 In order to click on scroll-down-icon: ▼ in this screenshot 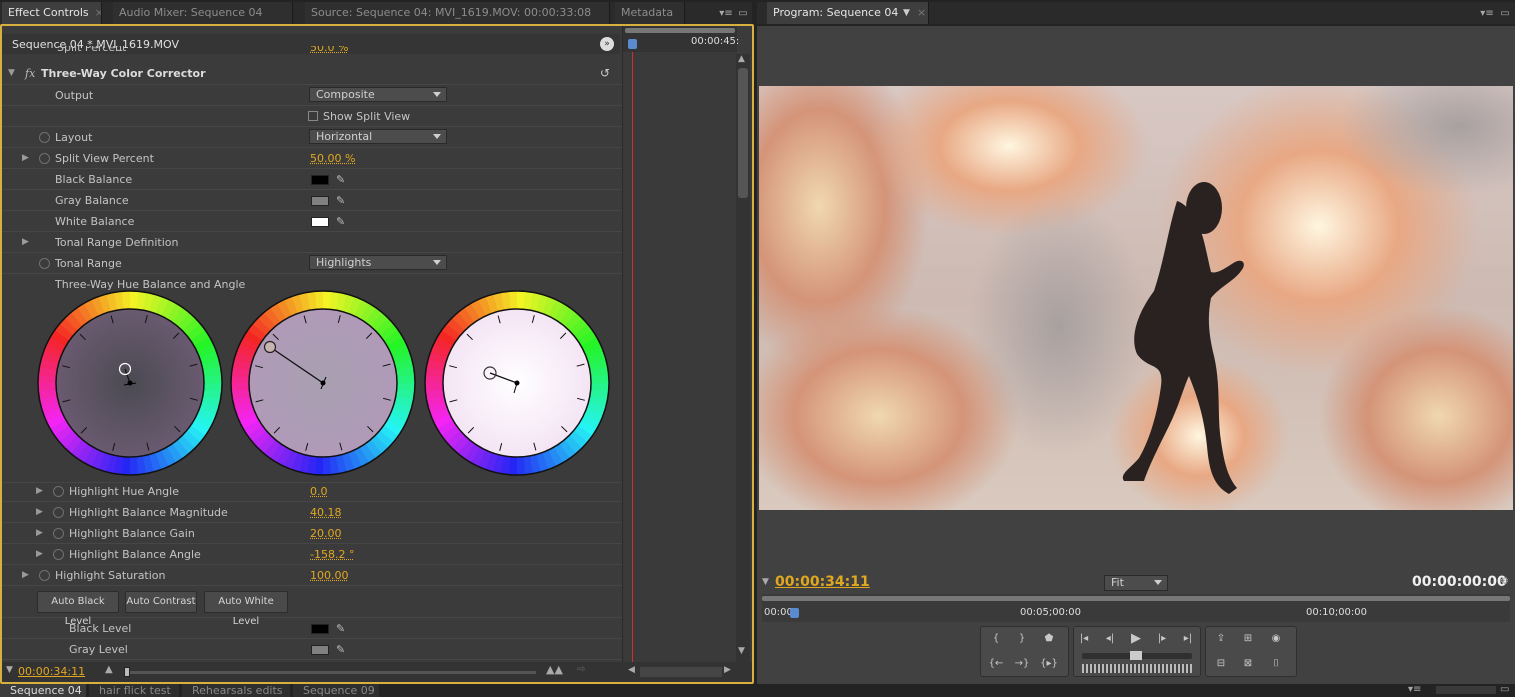, I will do `click(741, 651)`.